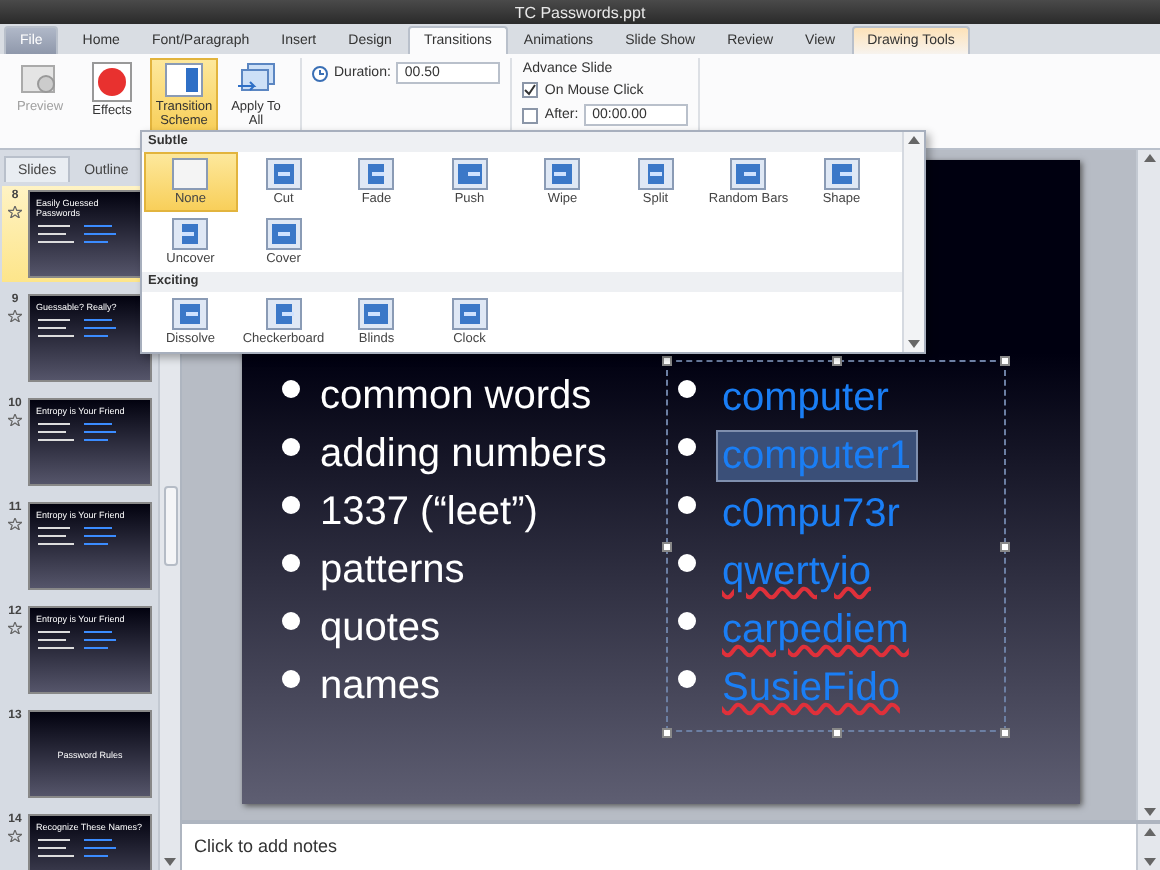 This screenshot has width=1160, height=870. I want to click on bullet-text: names, so click(380, 686).